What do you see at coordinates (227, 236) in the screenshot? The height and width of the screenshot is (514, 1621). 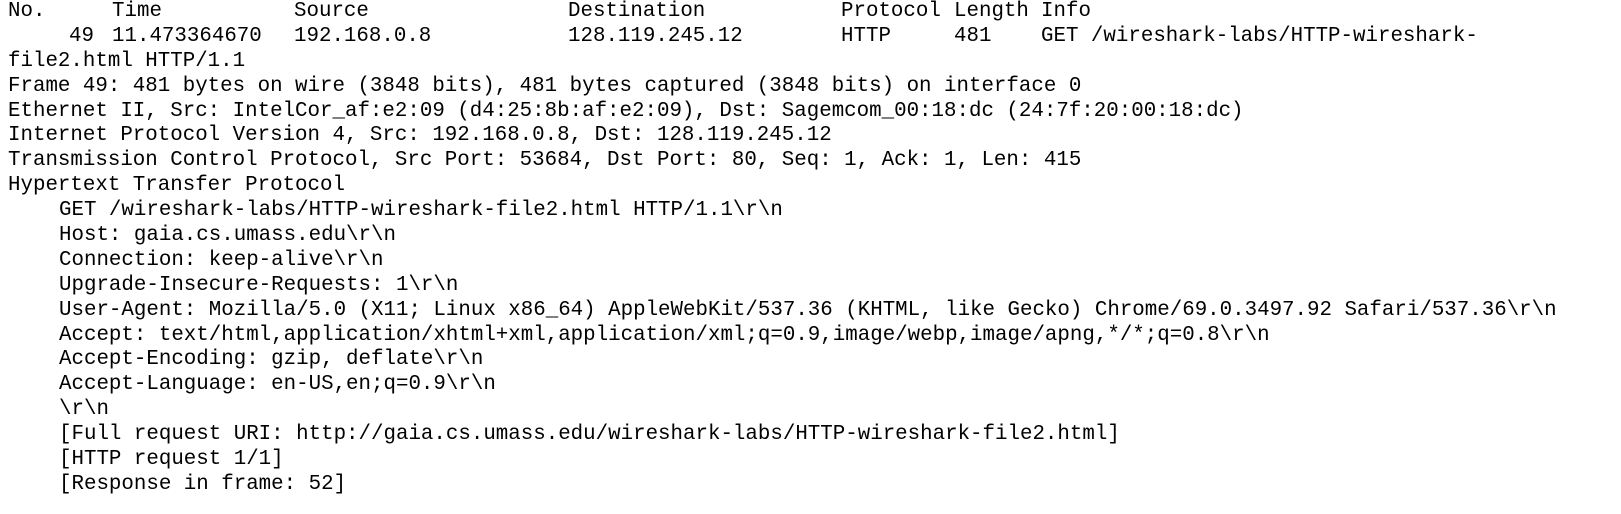 I see `http-field-host: Host: gaia.cs.umass.edu\r\n` at bounding box center [227, 236].